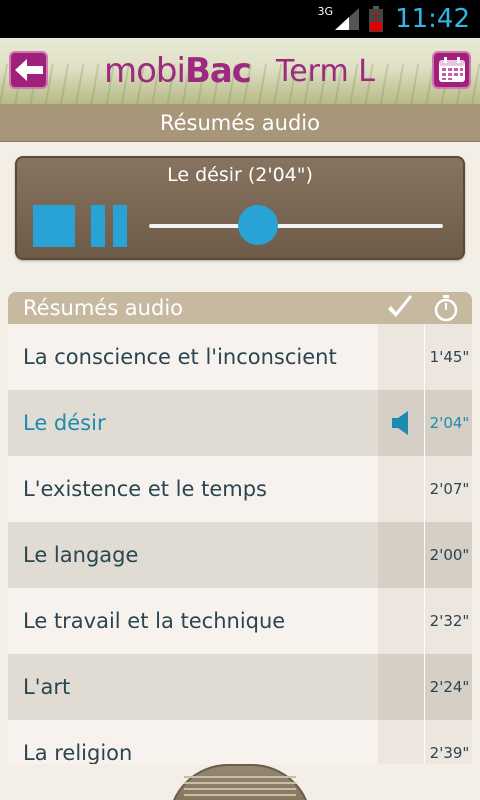 The image size is (480, 800). Describe the element at coordinates (98, 226) in the screenshot. I see `pause-bar-left` at that location.